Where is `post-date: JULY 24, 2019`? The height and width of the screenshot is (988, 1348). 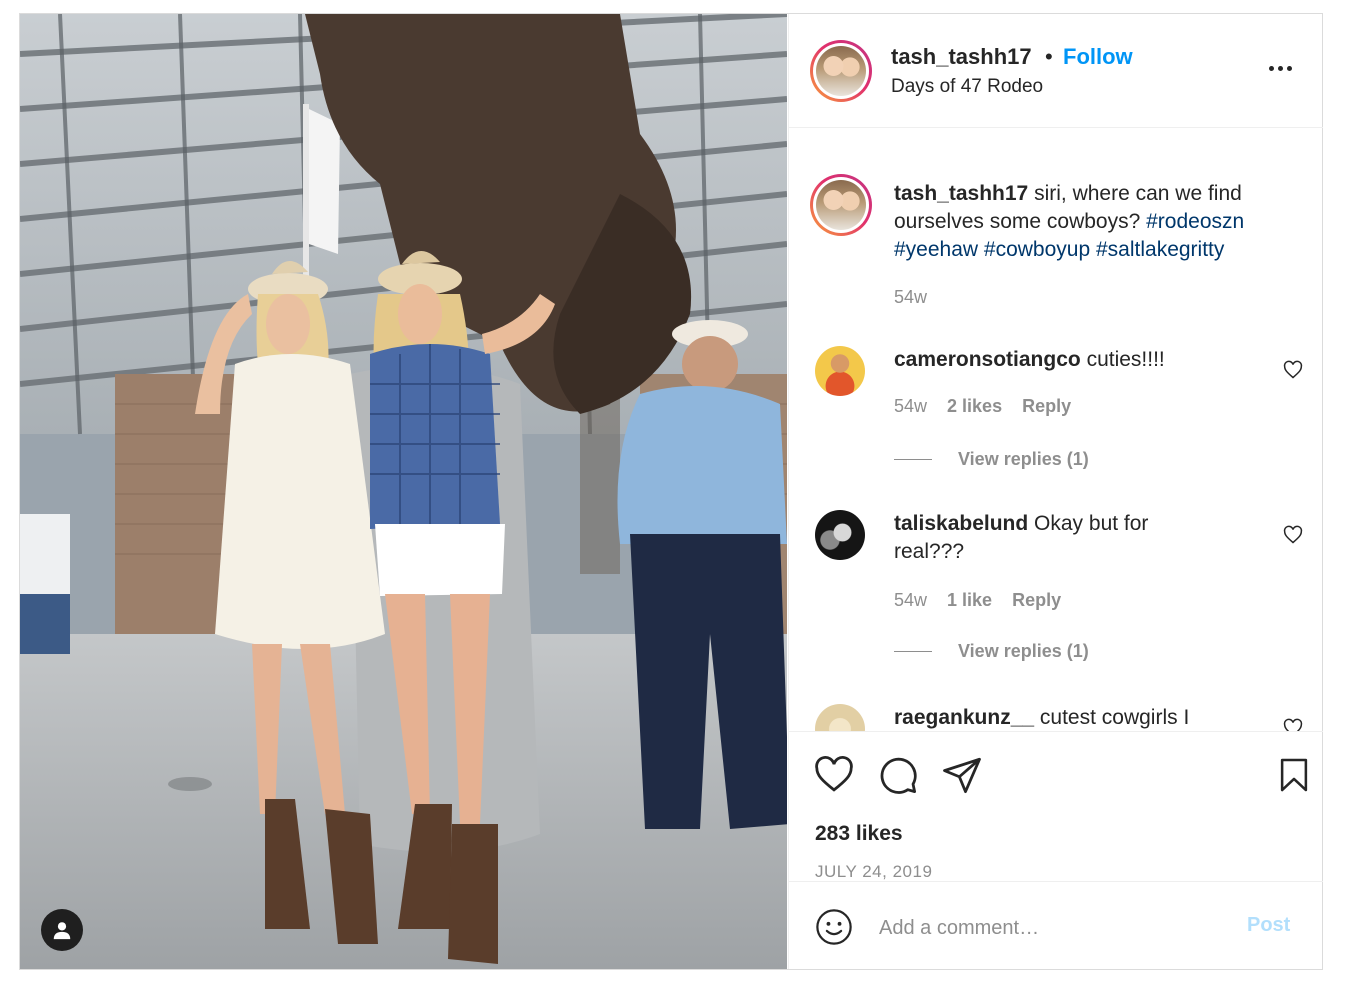
post-date: JULY 24, 2019 is located at coordinates (873, 872).